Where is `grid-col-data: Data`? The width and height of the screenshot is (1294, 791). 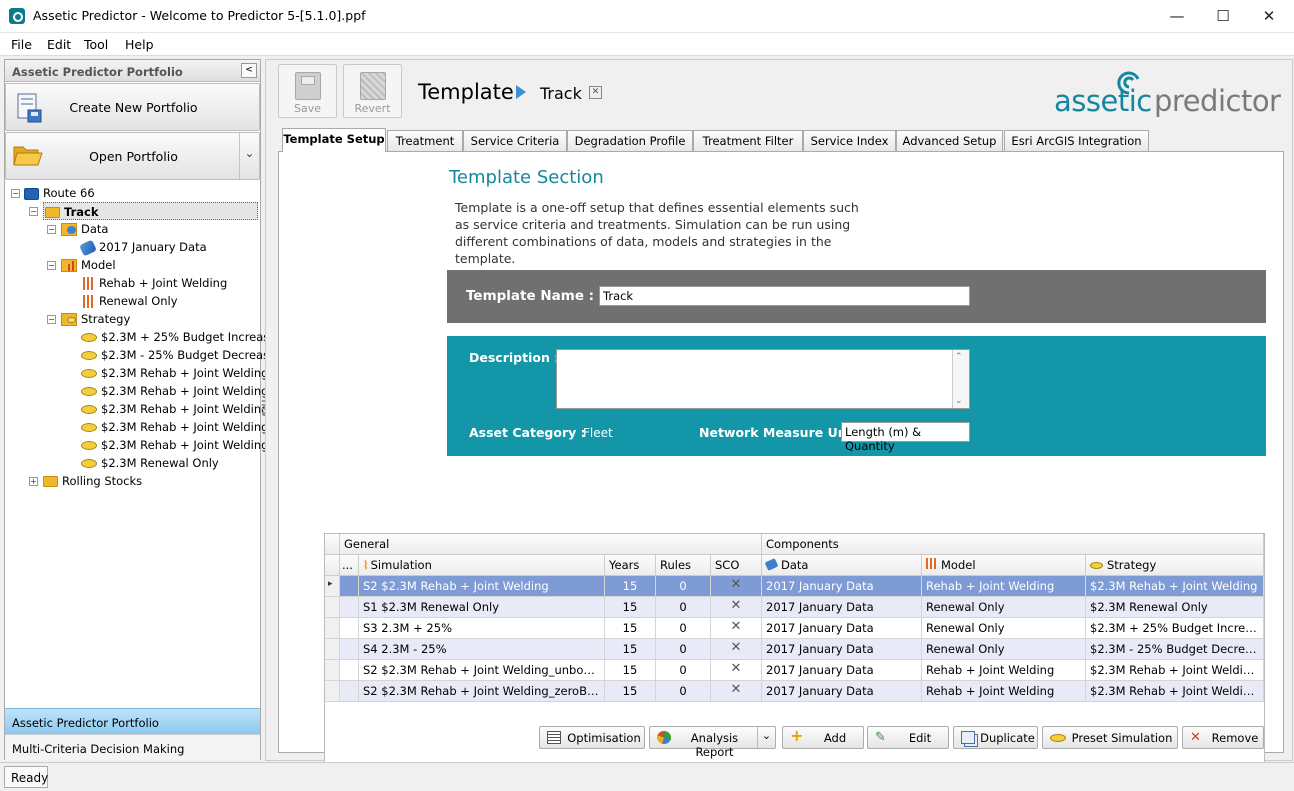 grid-col-data: Data is located at coordinates (842, 565).